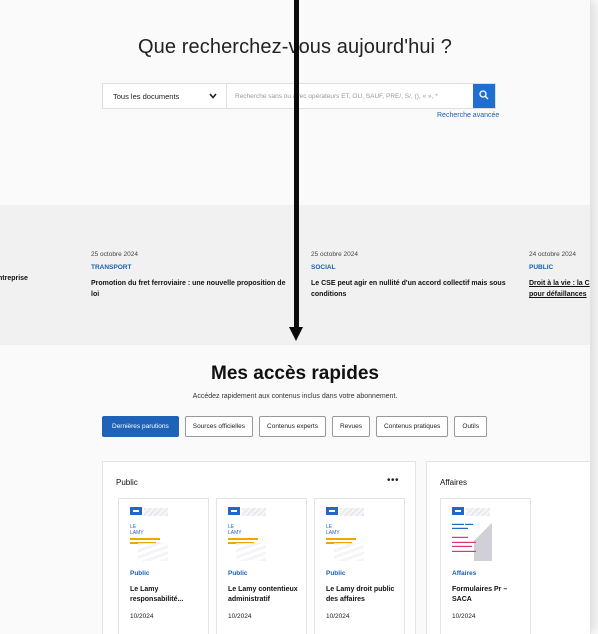  What do you see at coordinates (393, 480) in the screenshot?
I see `more-options-icon: •••` at bounding box center [393, 480].